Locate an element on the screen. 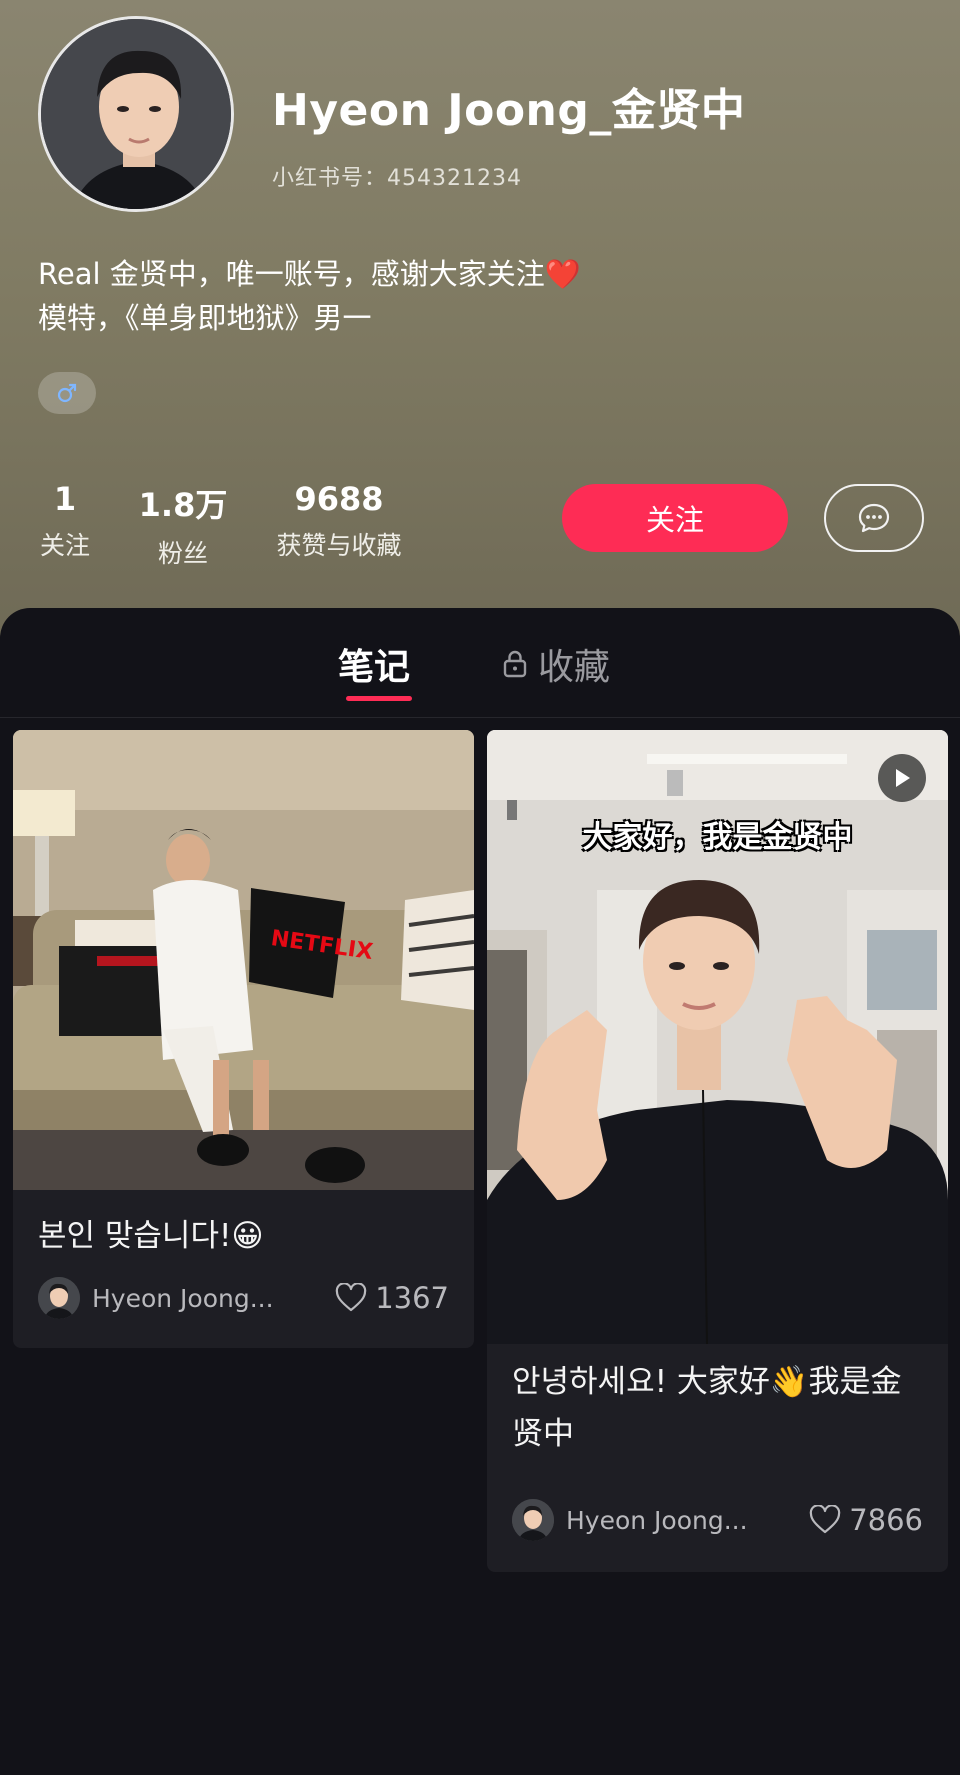 This screenshot has width=960, height=1775. like-count: 7866 is located at coordinates (866, 1520).